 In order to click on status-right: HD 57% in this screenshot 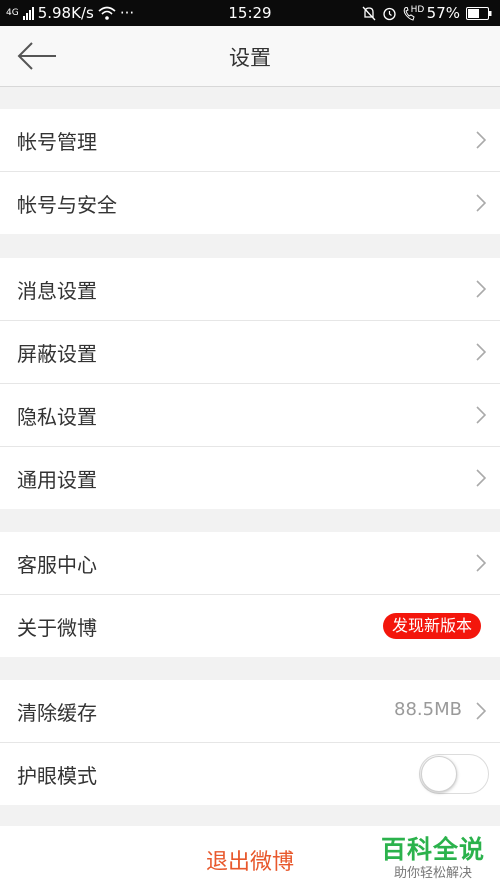, I will do `click(427, 13)`.